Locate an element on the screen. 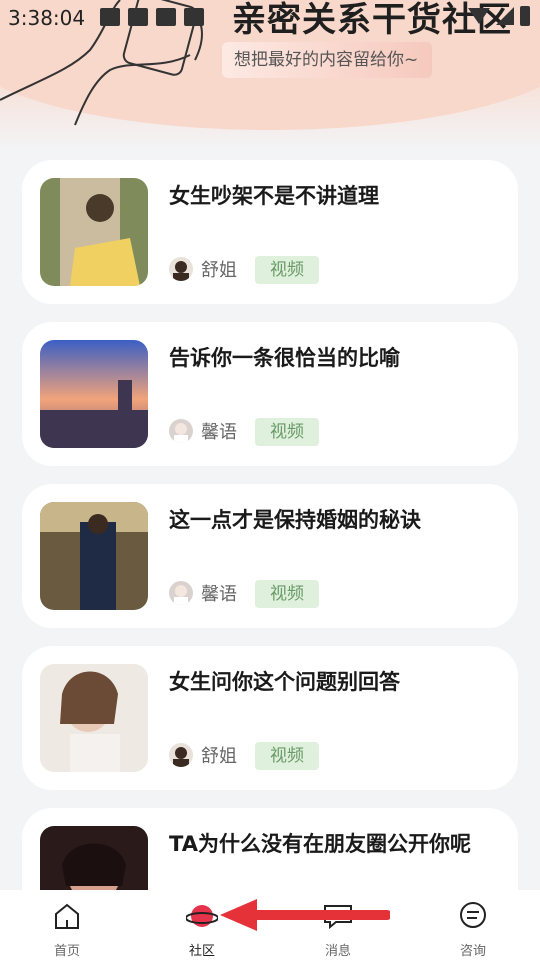 This screenshot has height=960, width=540. red-arrow-icon is located at coordinates (305, 915).